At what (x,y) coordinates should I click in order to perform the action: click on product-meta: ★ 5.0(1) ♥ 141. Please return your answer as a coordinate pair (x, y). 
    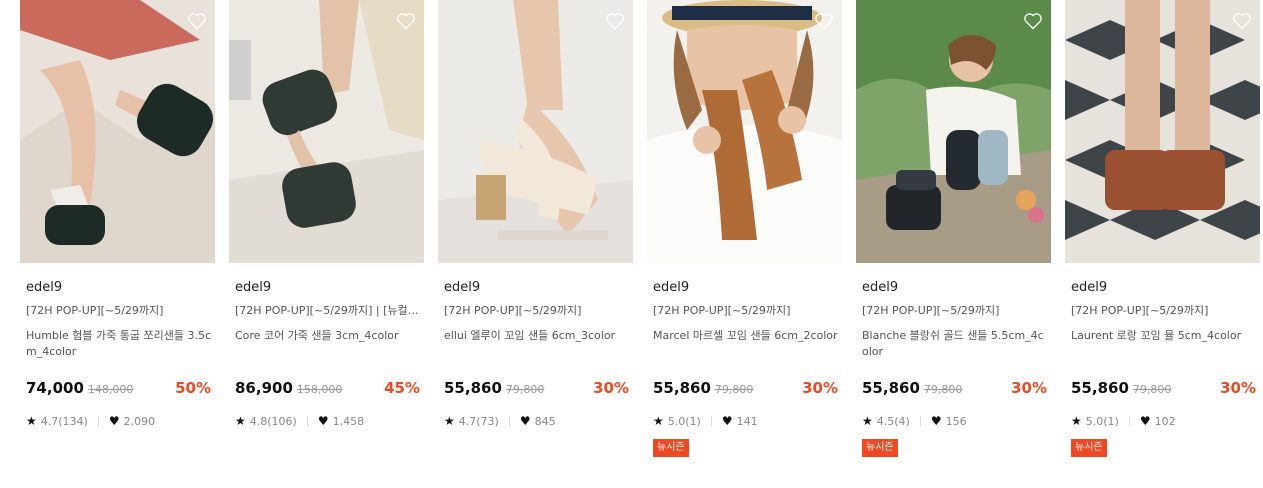
    Looking at the image, I should click on (705, 421).